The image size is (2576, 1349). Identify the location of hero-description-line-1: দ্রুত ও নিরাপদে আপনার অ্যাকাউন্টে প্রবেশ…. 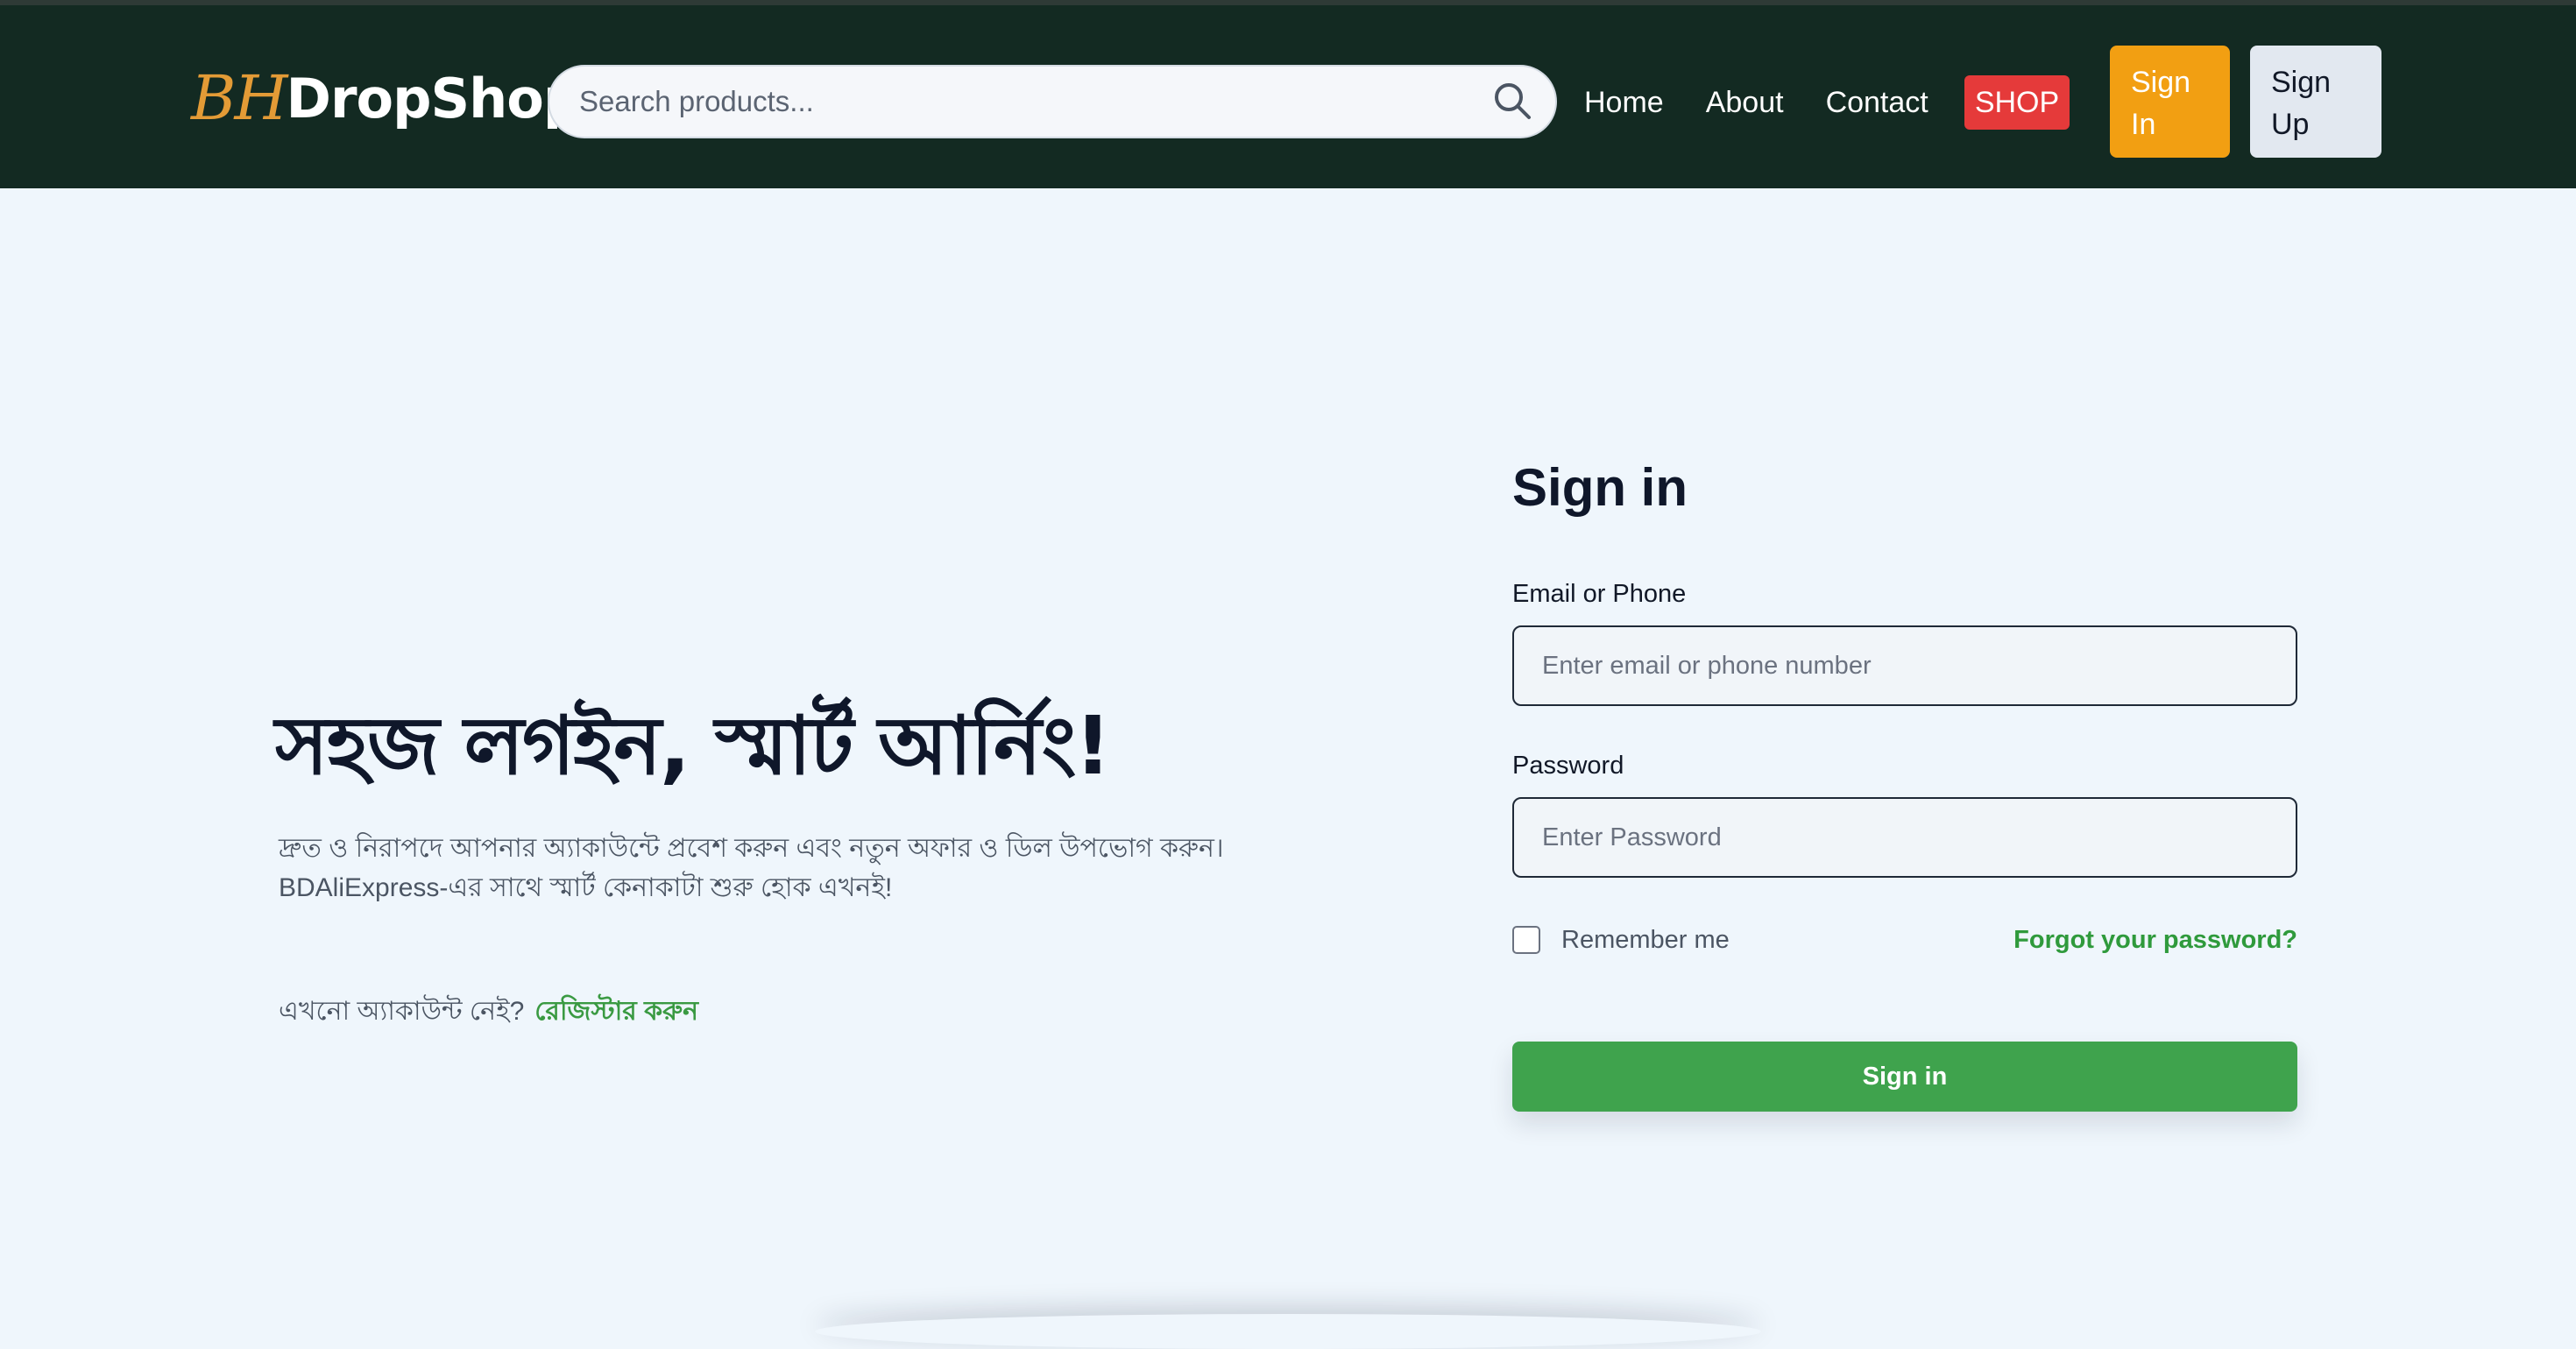
(751, 848).